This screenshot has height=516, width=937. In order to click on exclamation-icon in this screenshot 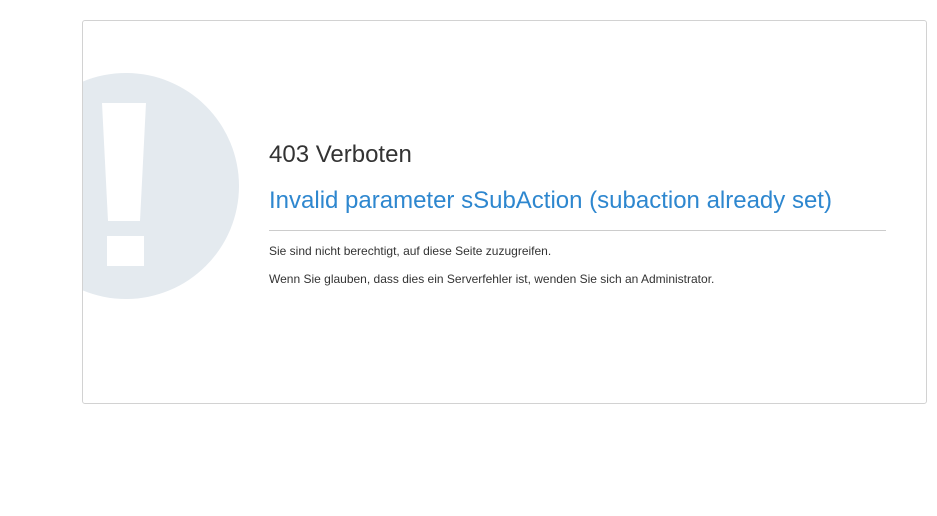, I will do `click(161, 186)`.